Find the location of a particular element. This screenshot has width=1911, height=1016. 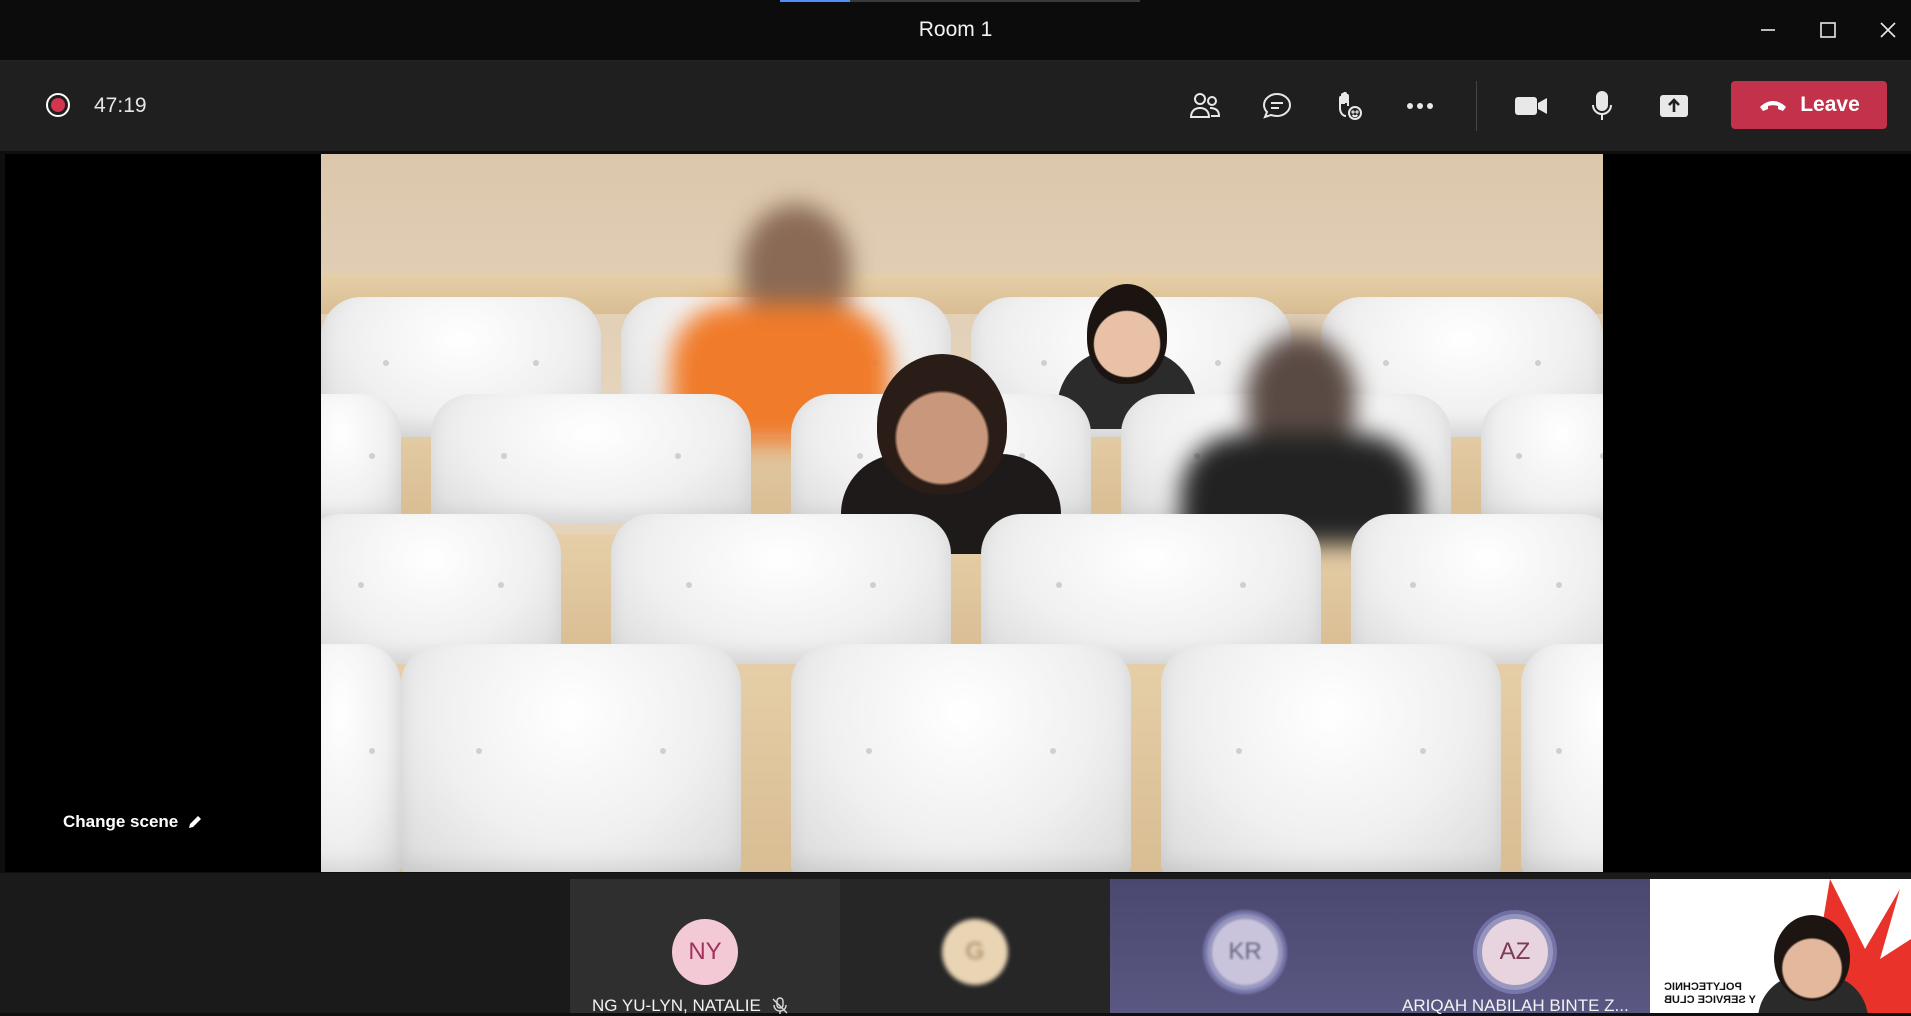

meeting-toolbar: 47:19 Leave is located at coordinates (955, 106).